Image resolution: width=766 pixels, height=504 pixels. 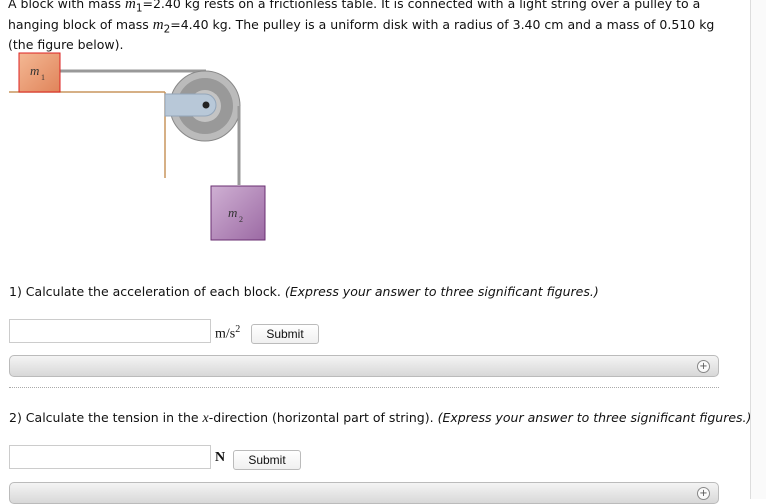 What do you see at coordinates (323, 417) in the screenshot?
I see `q2-text: -direction (horizontal part of string).` at bounding box center [323, 417].